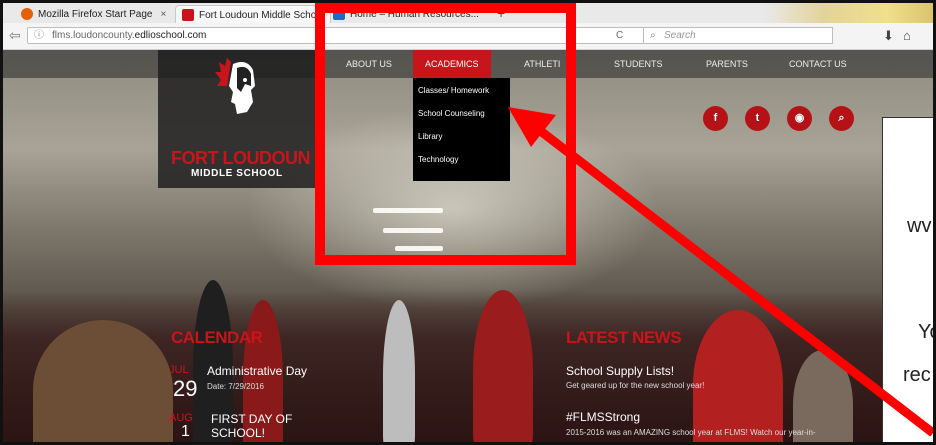  I want to click on back-arrow-icon: ⇦, so click(15, 35).